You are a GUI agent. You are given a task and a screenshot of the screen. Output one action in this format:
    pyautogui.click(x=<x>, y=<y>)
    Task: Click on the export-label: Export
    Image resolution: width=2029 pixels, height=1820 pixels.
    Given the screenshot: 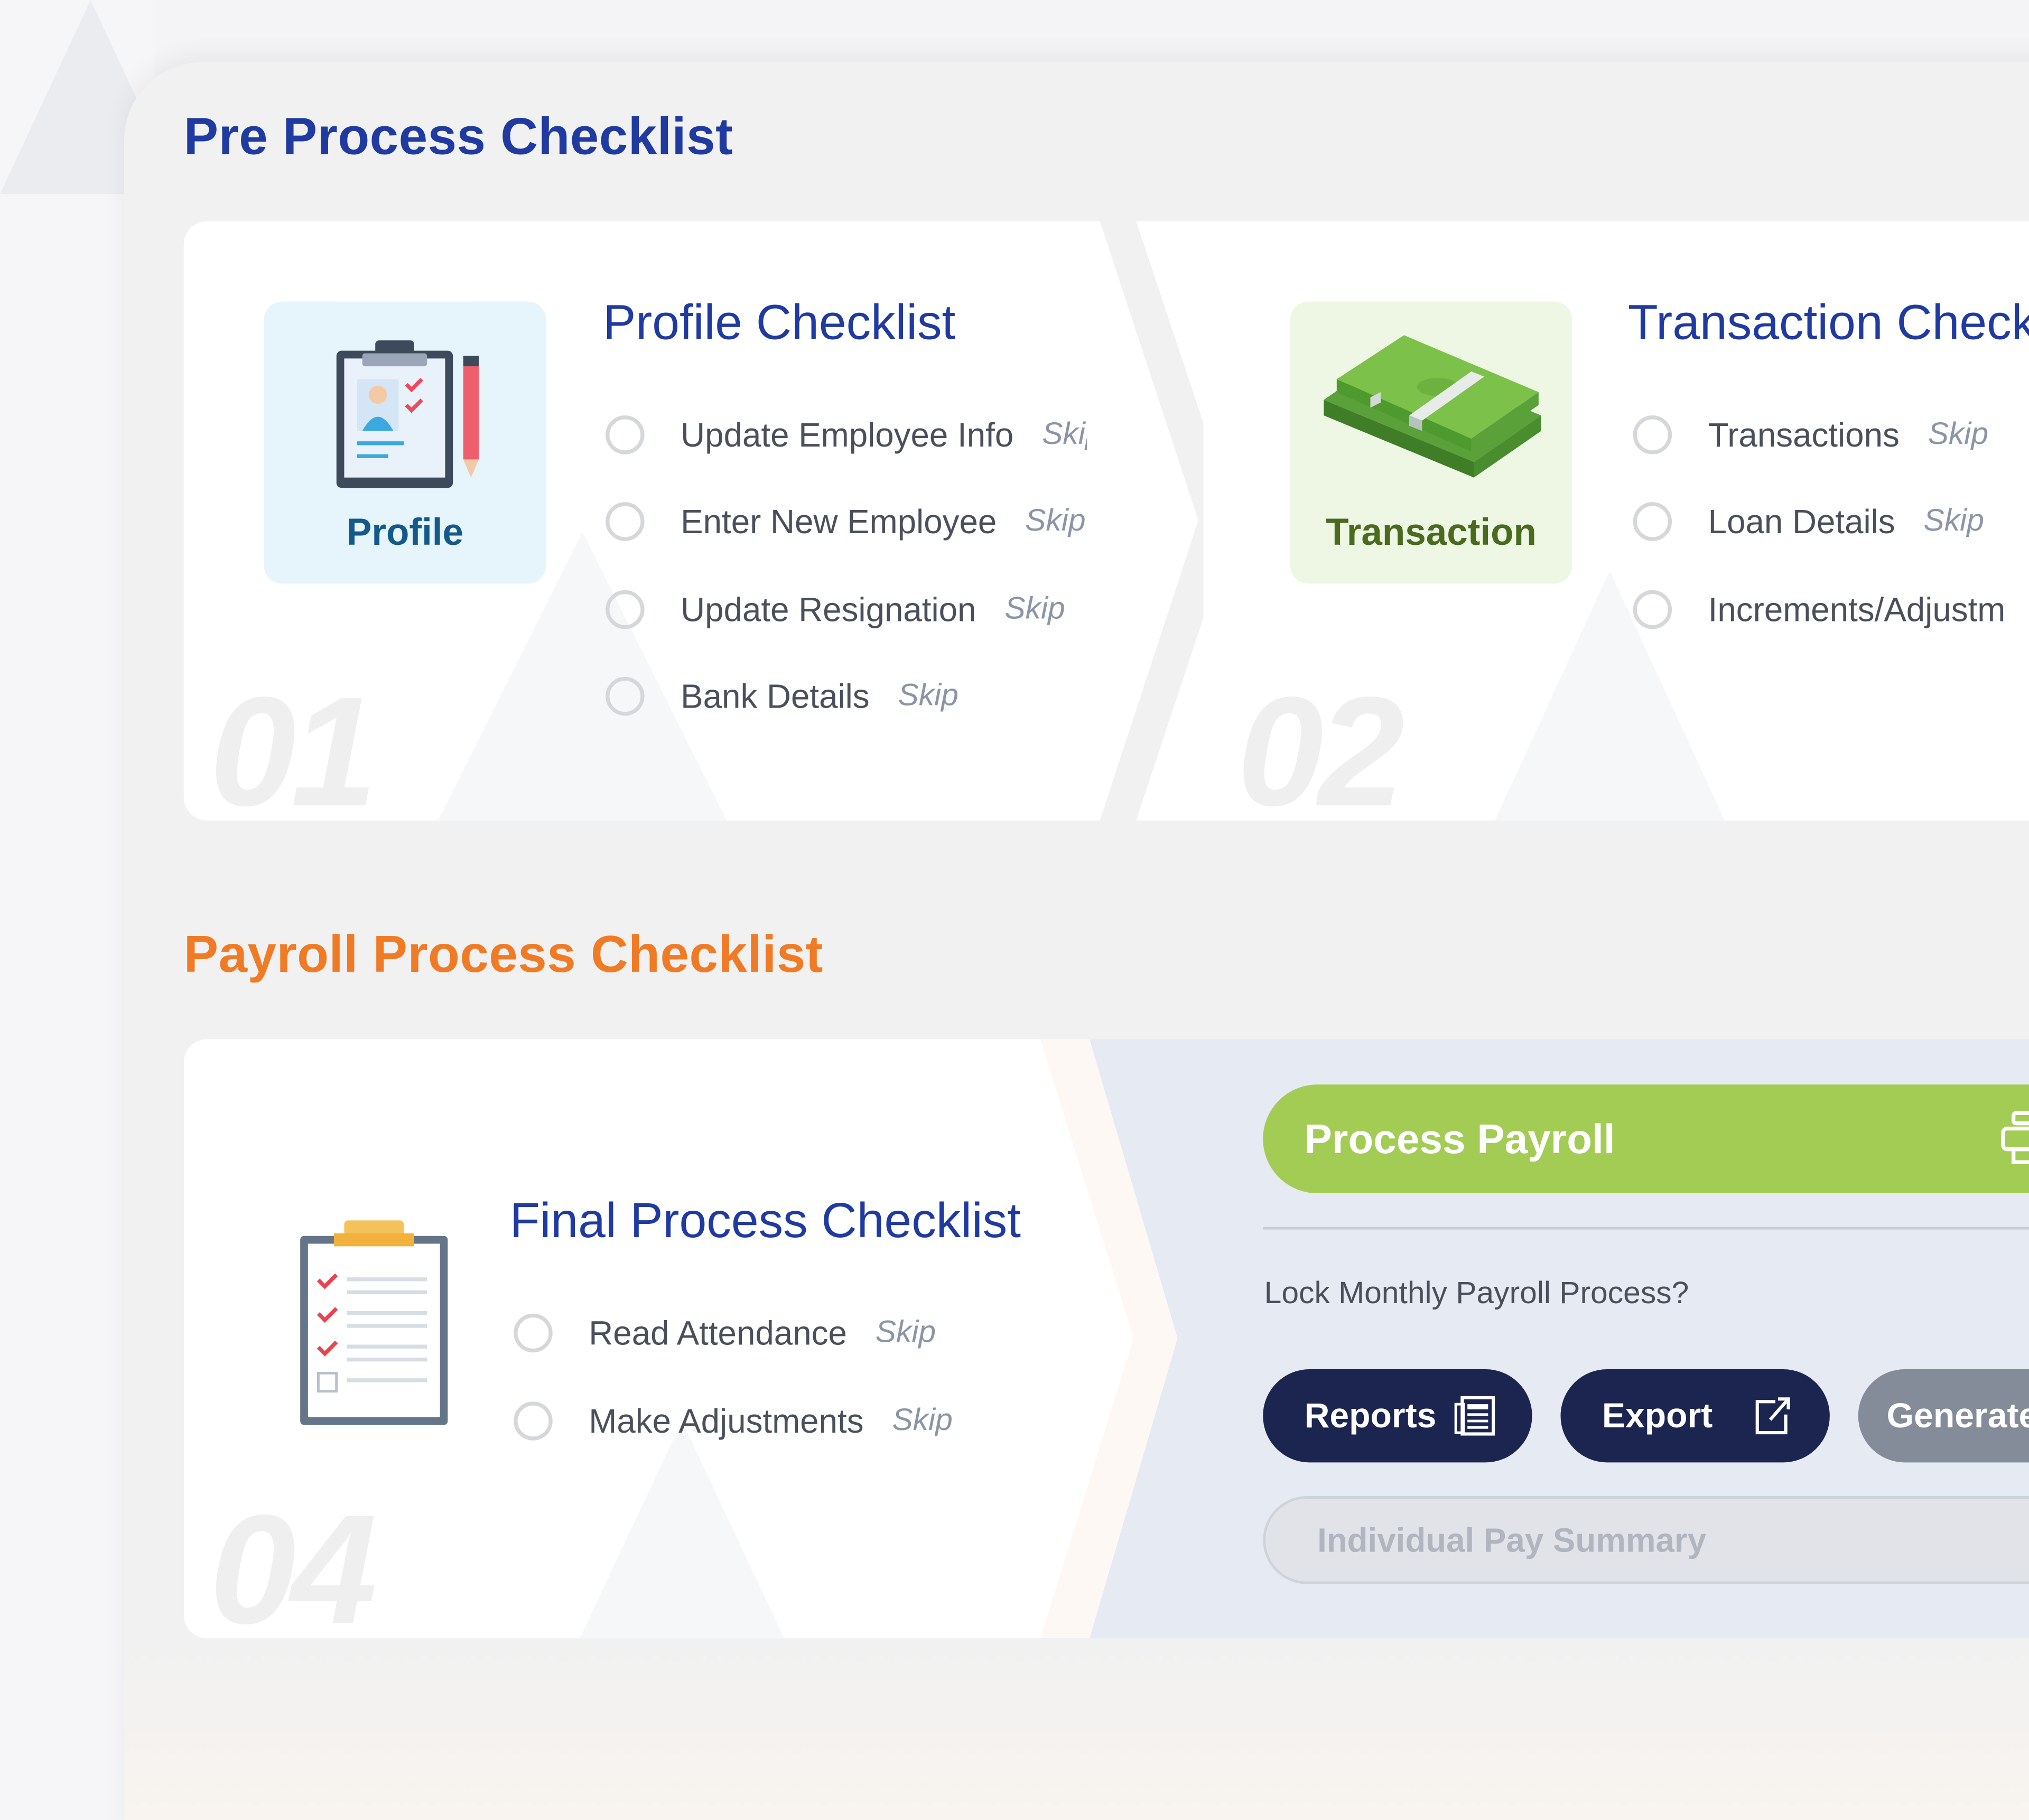 What is the action you would take?
    pyautogui.click(x=1658, y=1415)
    